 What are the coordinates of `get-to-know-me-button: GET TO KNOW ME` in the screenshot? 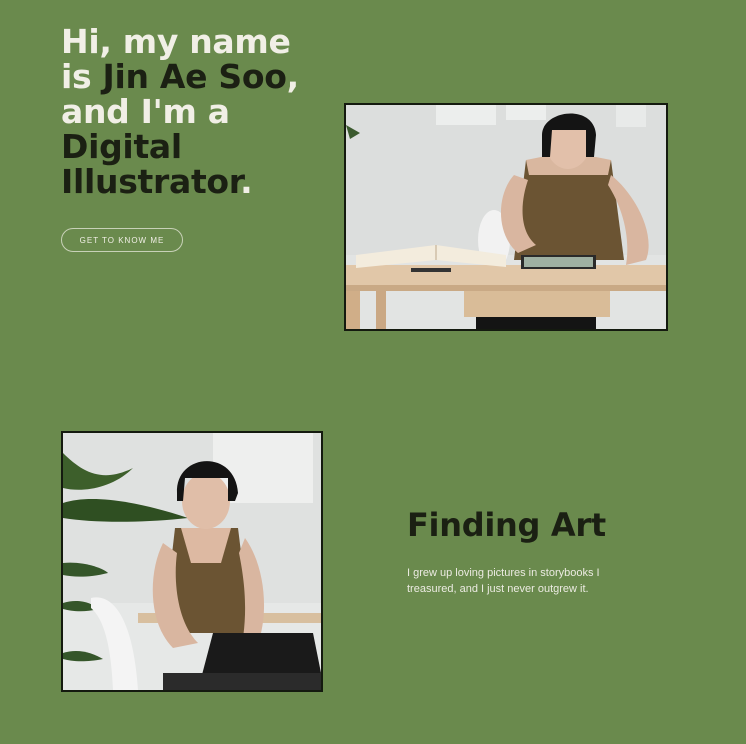 It's located at (122, 240).